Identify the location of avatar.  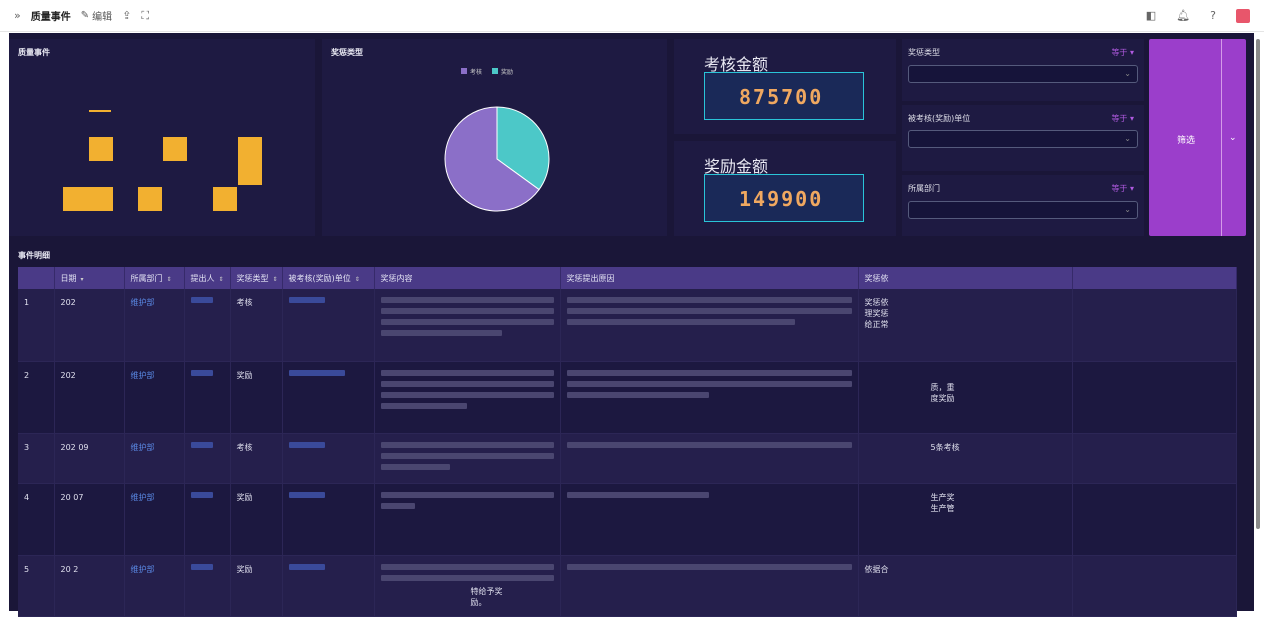
(1243, 15).